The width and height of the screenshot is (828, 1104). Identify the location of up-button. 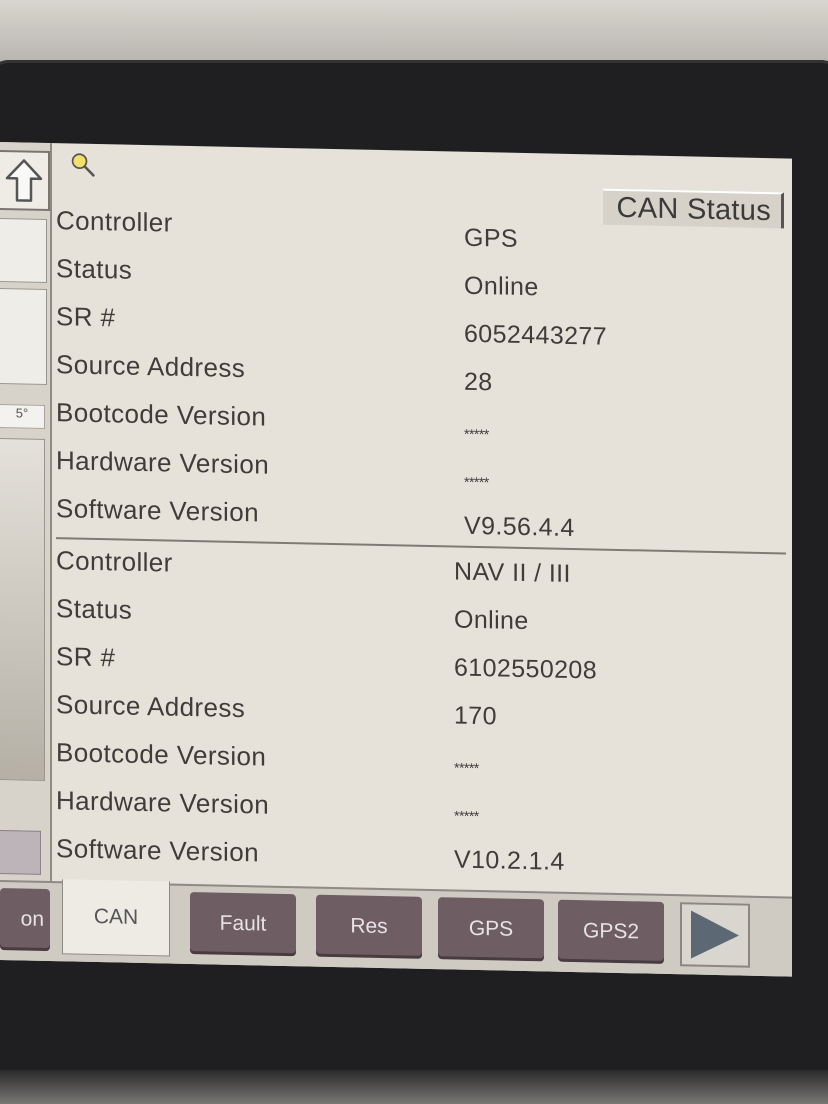
(25, 181).